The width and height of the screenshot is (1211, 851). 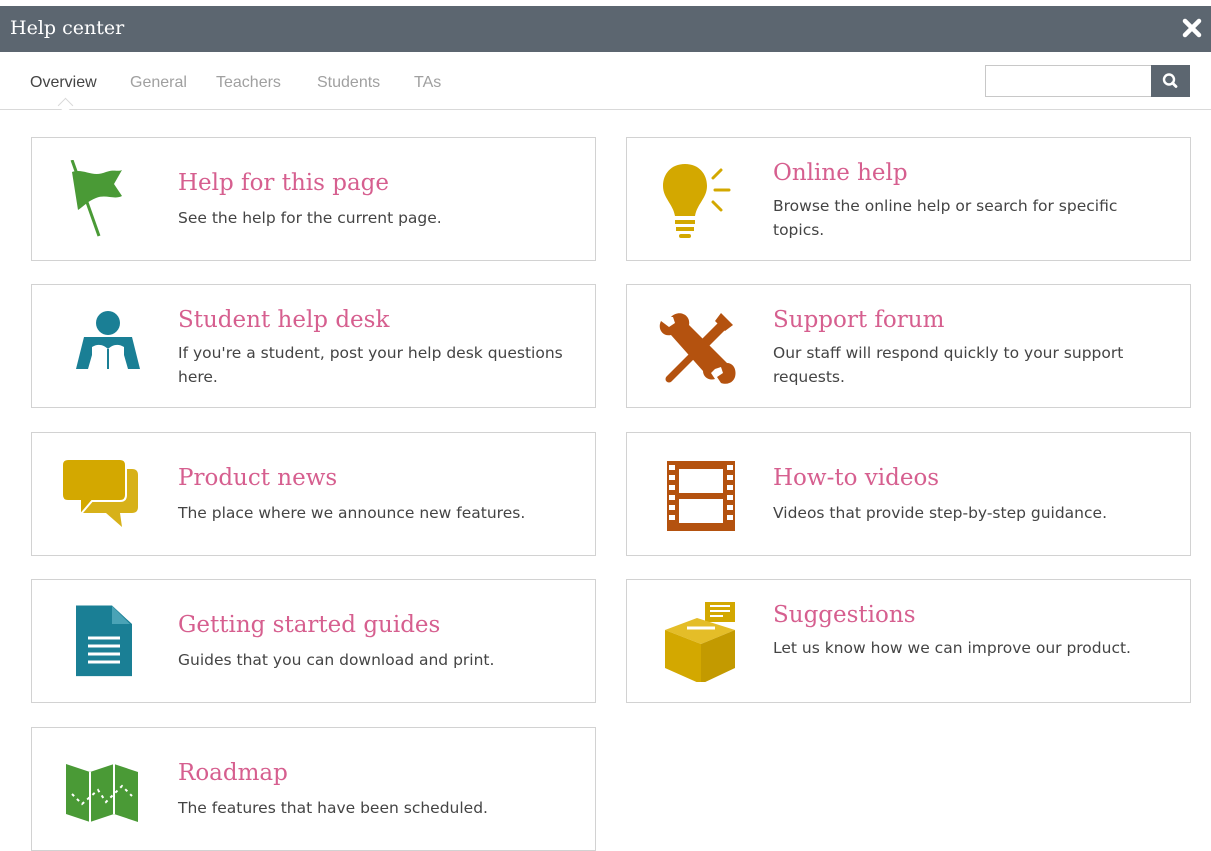 I want to click on film-strip-icon, so click(x=697, y=495).